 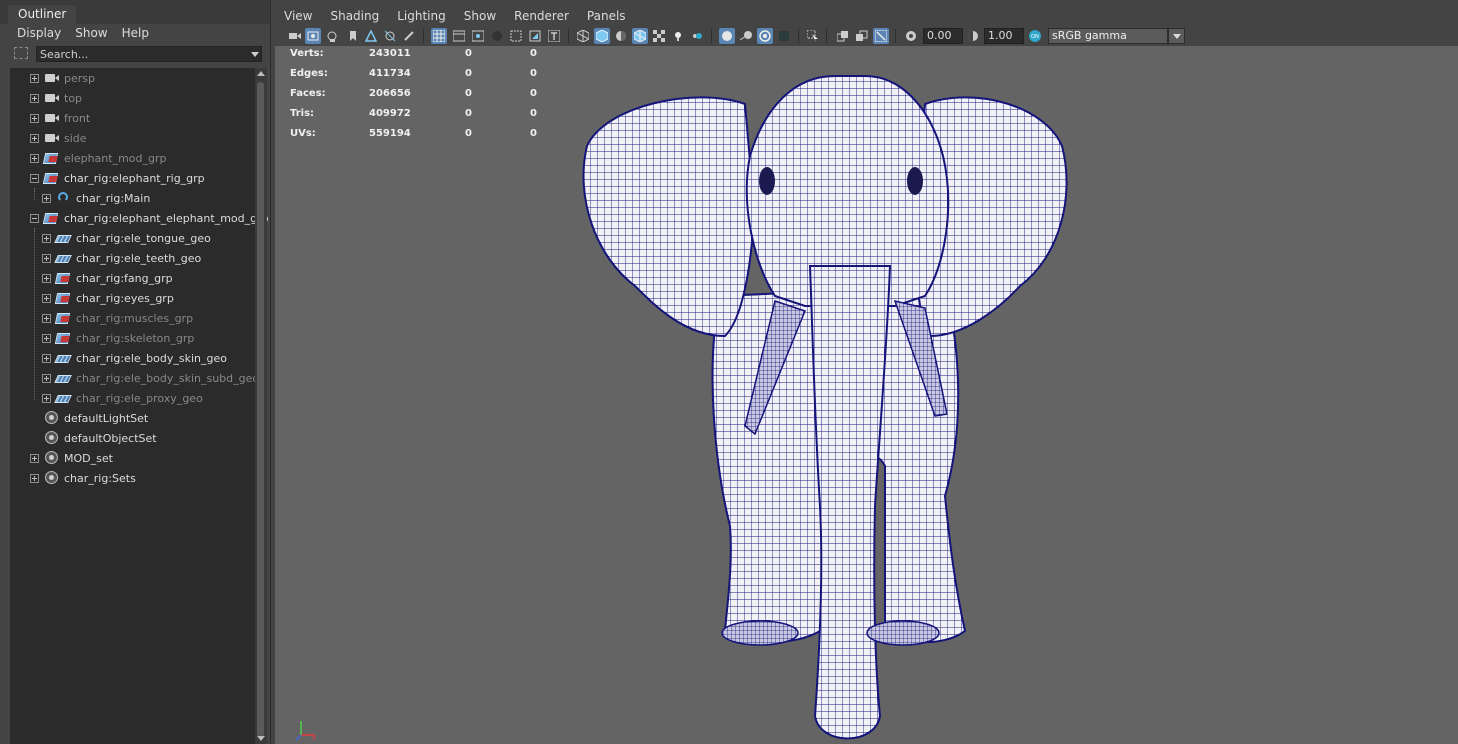 I want to click on bookmark-icon, so click(x=353, y=36).